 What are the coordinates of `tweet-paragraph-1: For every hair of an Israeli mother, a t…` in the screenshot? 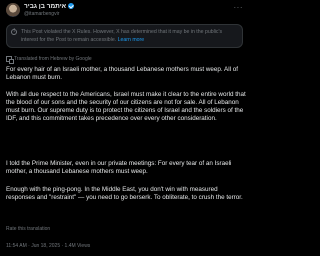 It's located at (122, 74).